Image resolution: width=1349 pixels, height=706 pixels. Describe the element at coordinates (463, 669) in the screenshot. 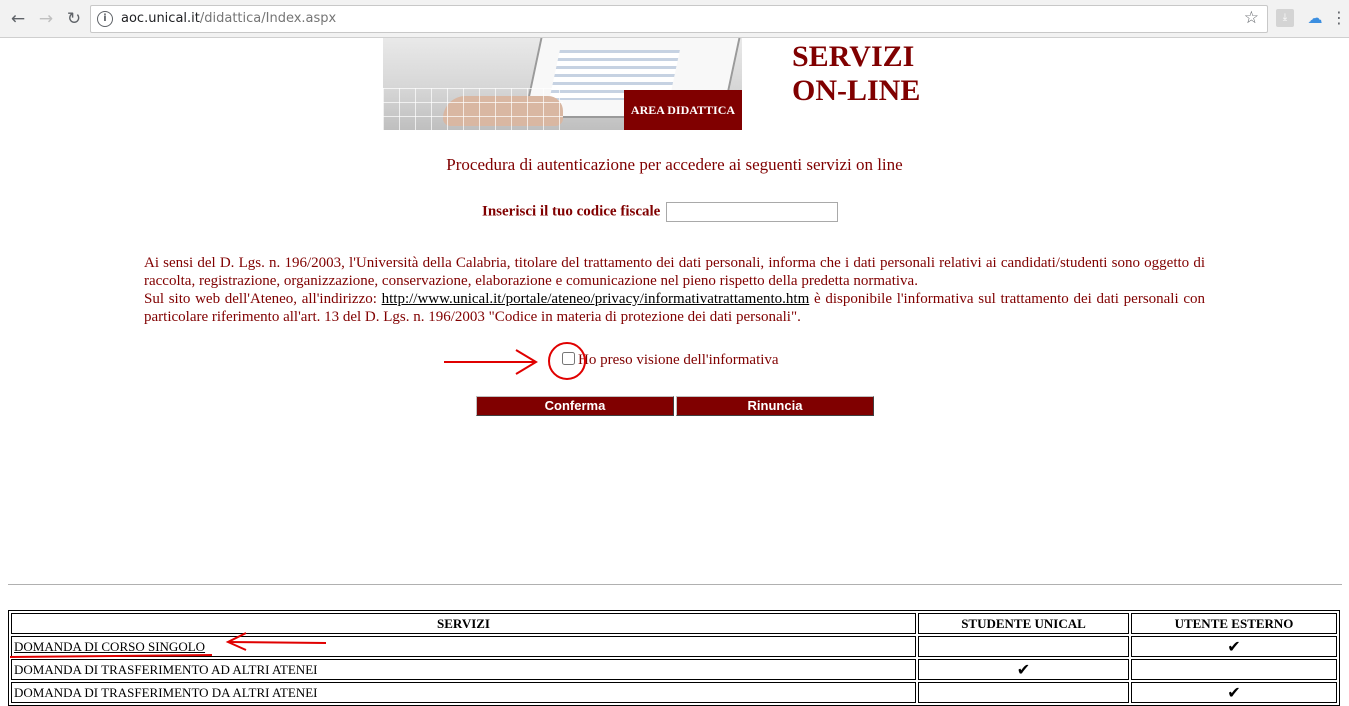

I see `service-name-link: DOMANDA DI TRASFERIMENTO AD ALTRI ATENEI` at that location.